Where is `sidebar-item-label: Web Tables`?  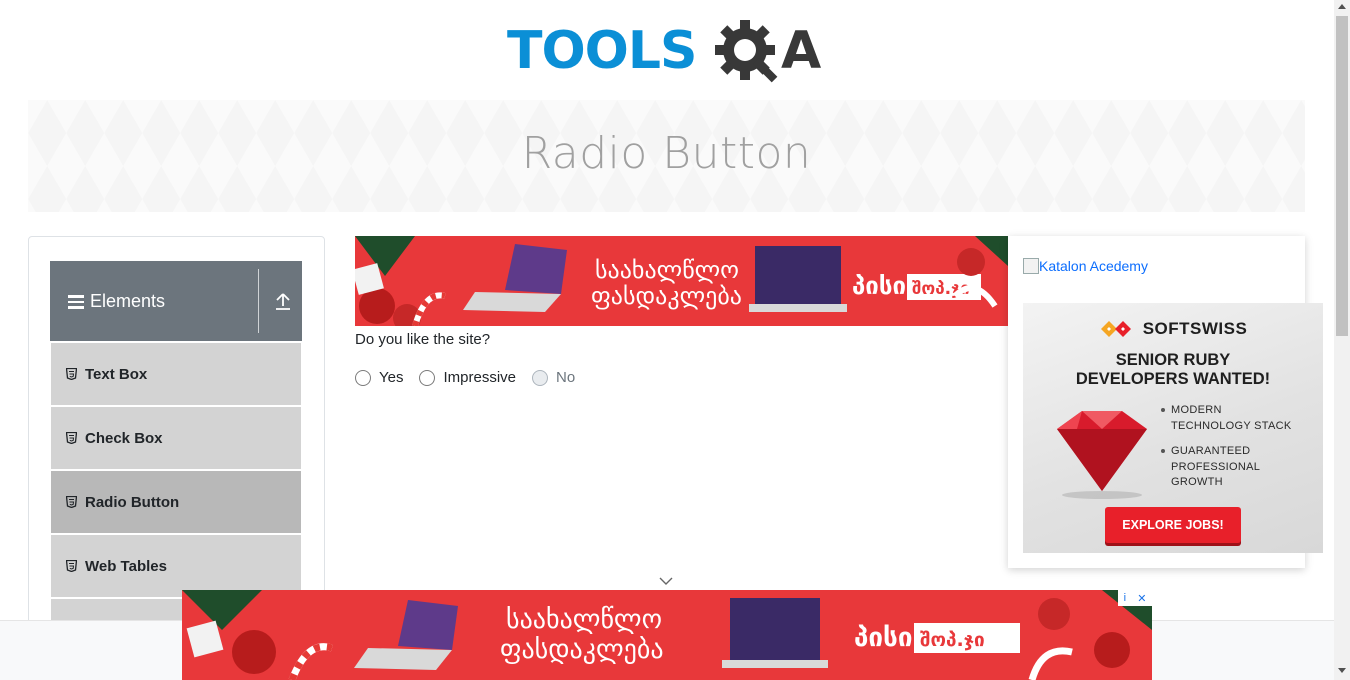
sidebar-item-label: Web Tables is located at coordinates (126, 566).